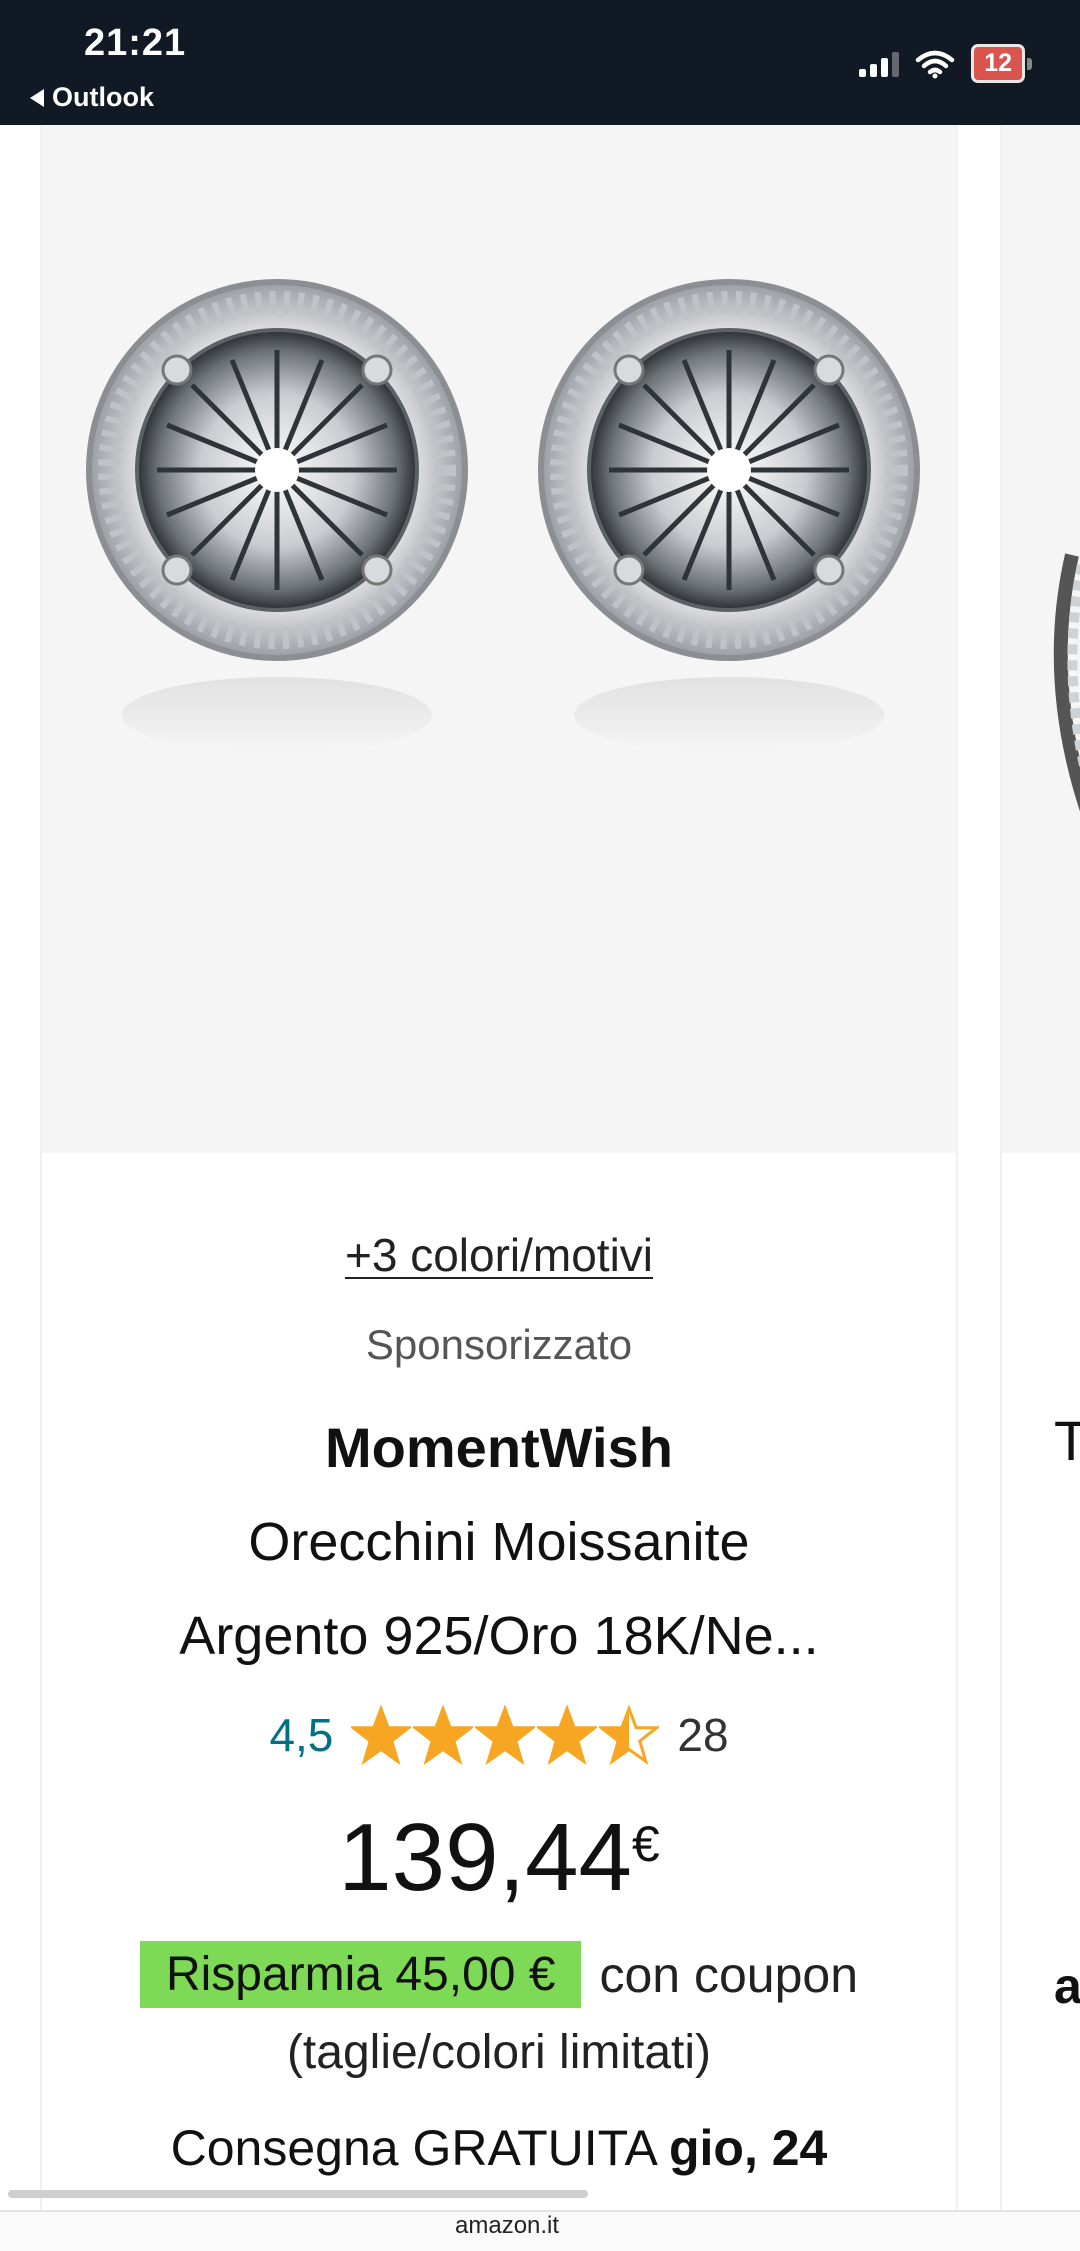  What do you see at coordinates (748, 2148) in the screenshot?
I see `delivery-date: gio, 24` at bounding box center [748, 2148].